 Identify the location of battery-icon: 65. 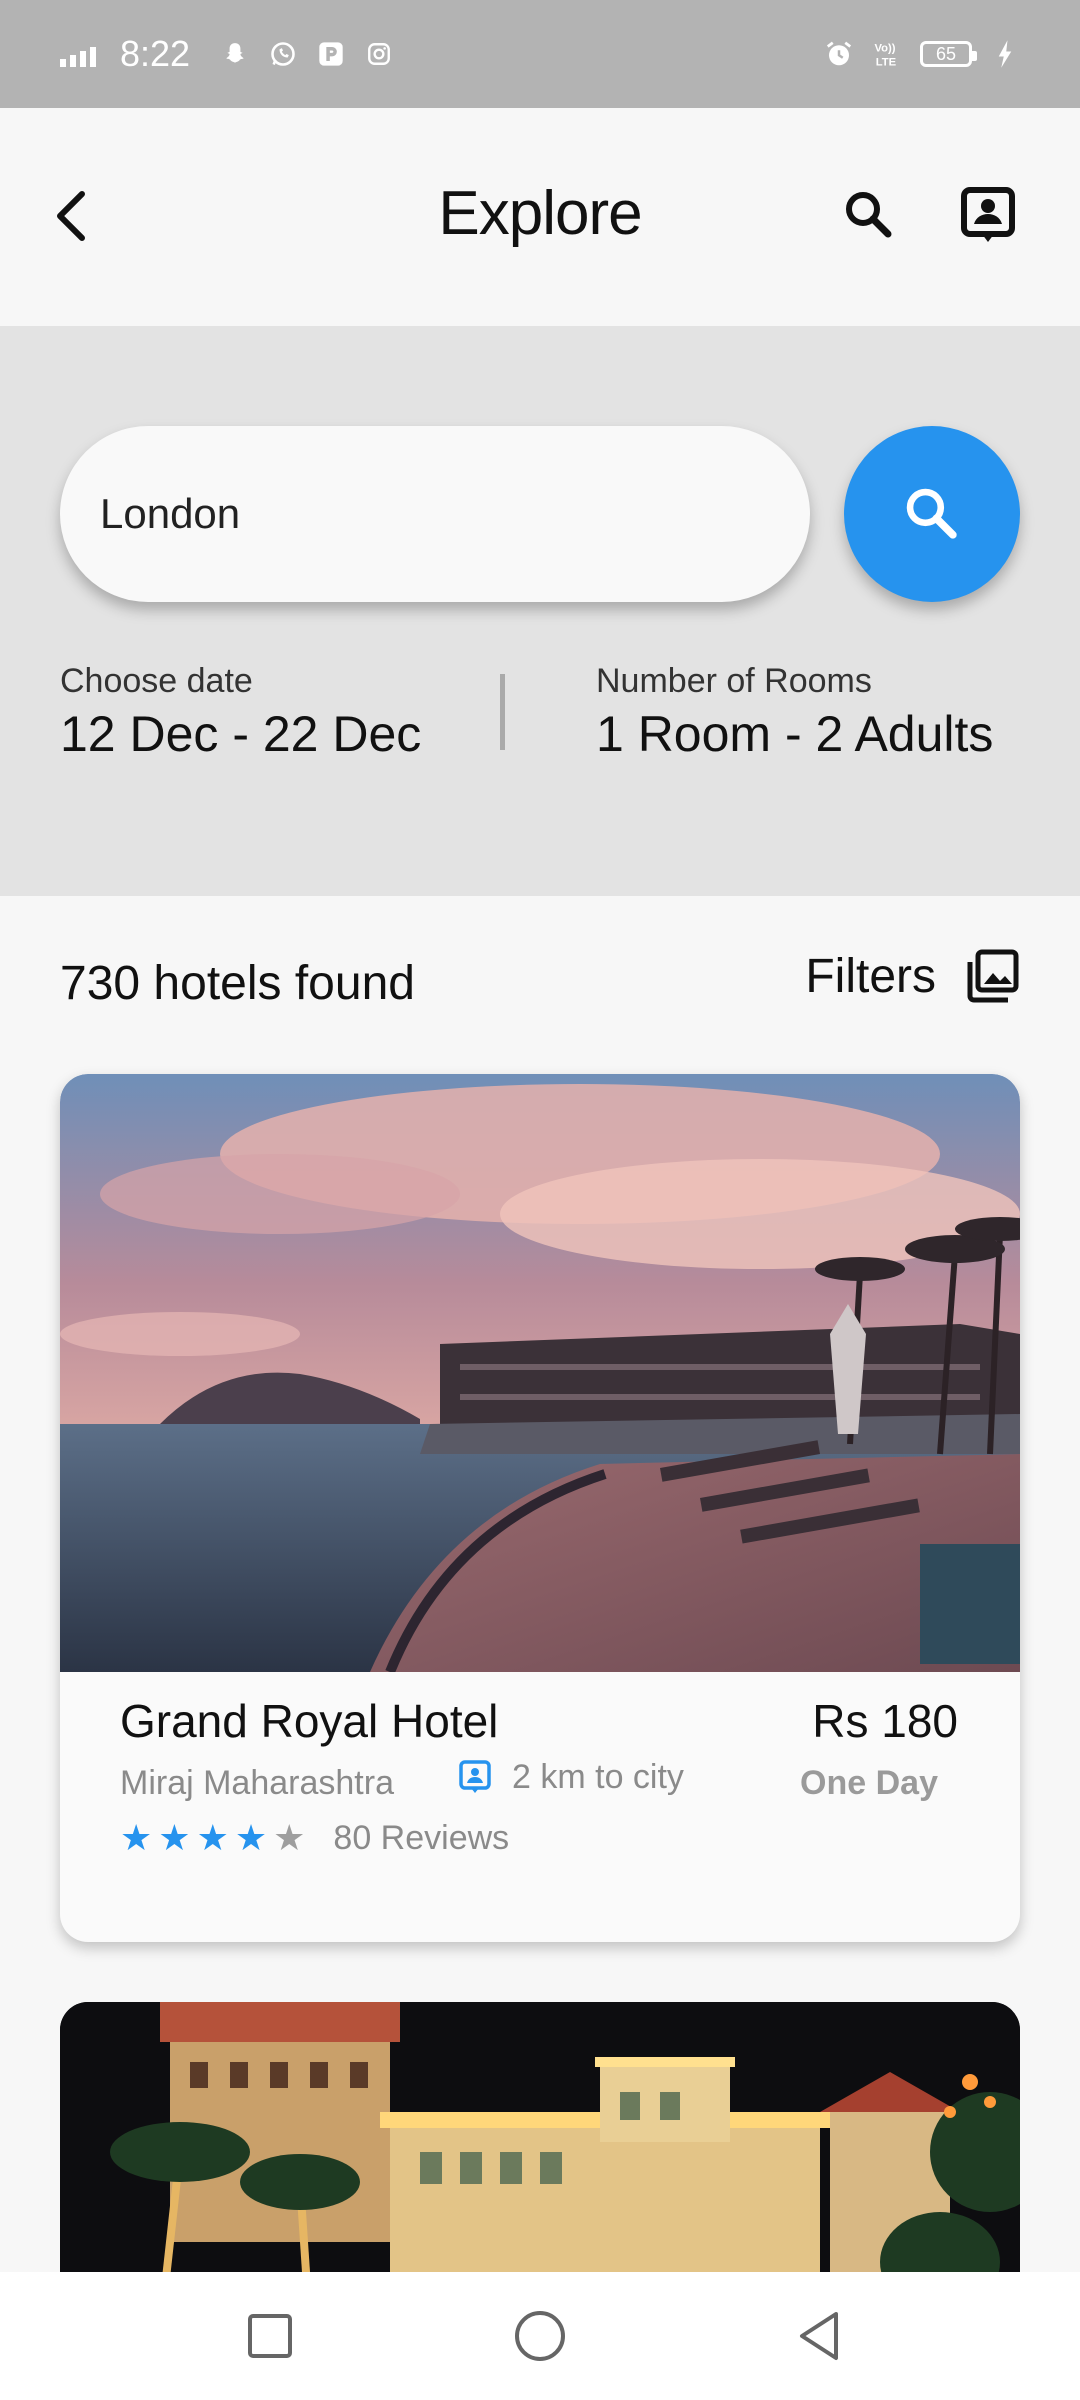
(948, 54).